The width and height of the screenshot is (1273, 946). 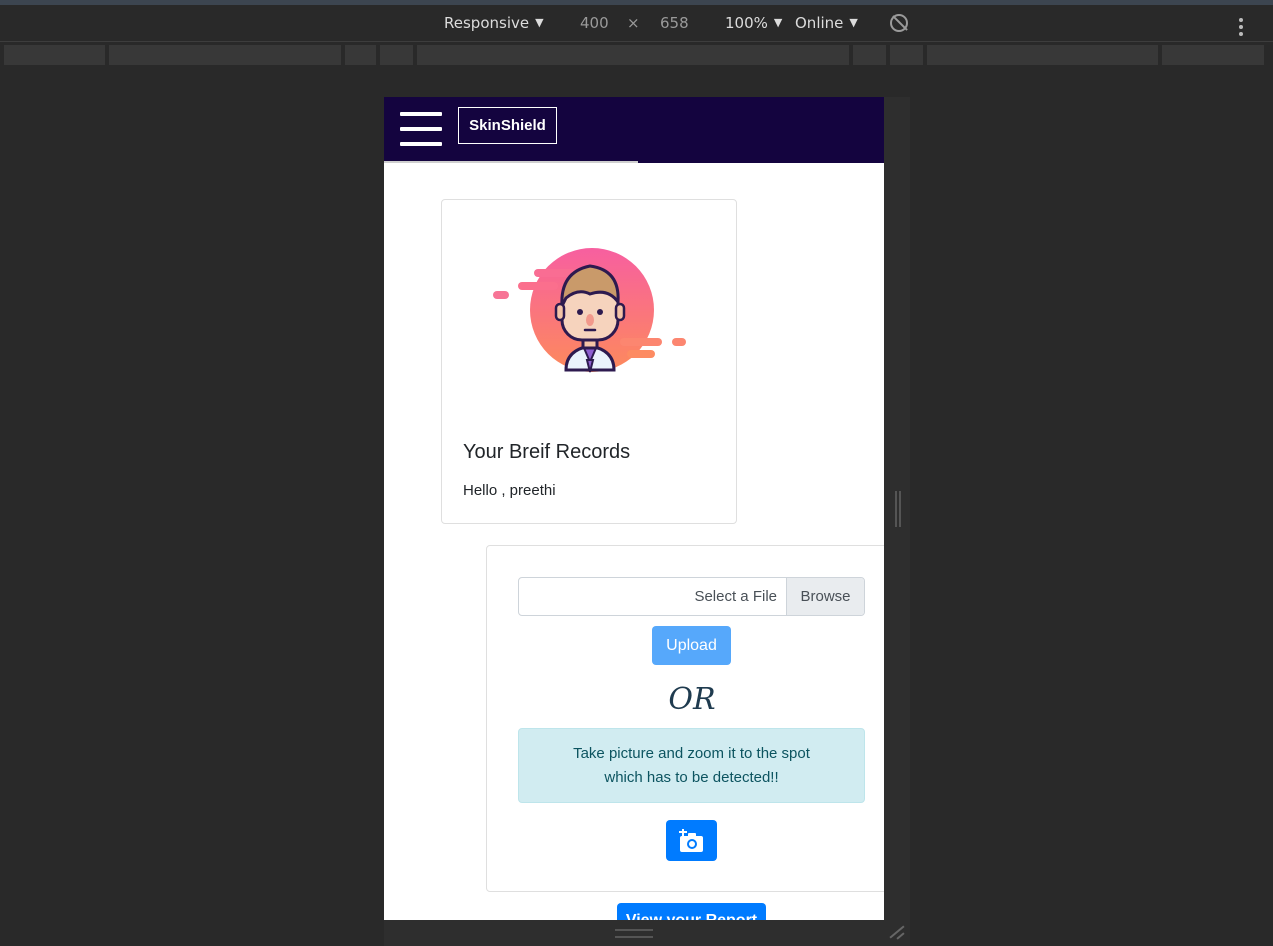 I want to click on brand-logo: SkinShield, so click(x=507, y=125).